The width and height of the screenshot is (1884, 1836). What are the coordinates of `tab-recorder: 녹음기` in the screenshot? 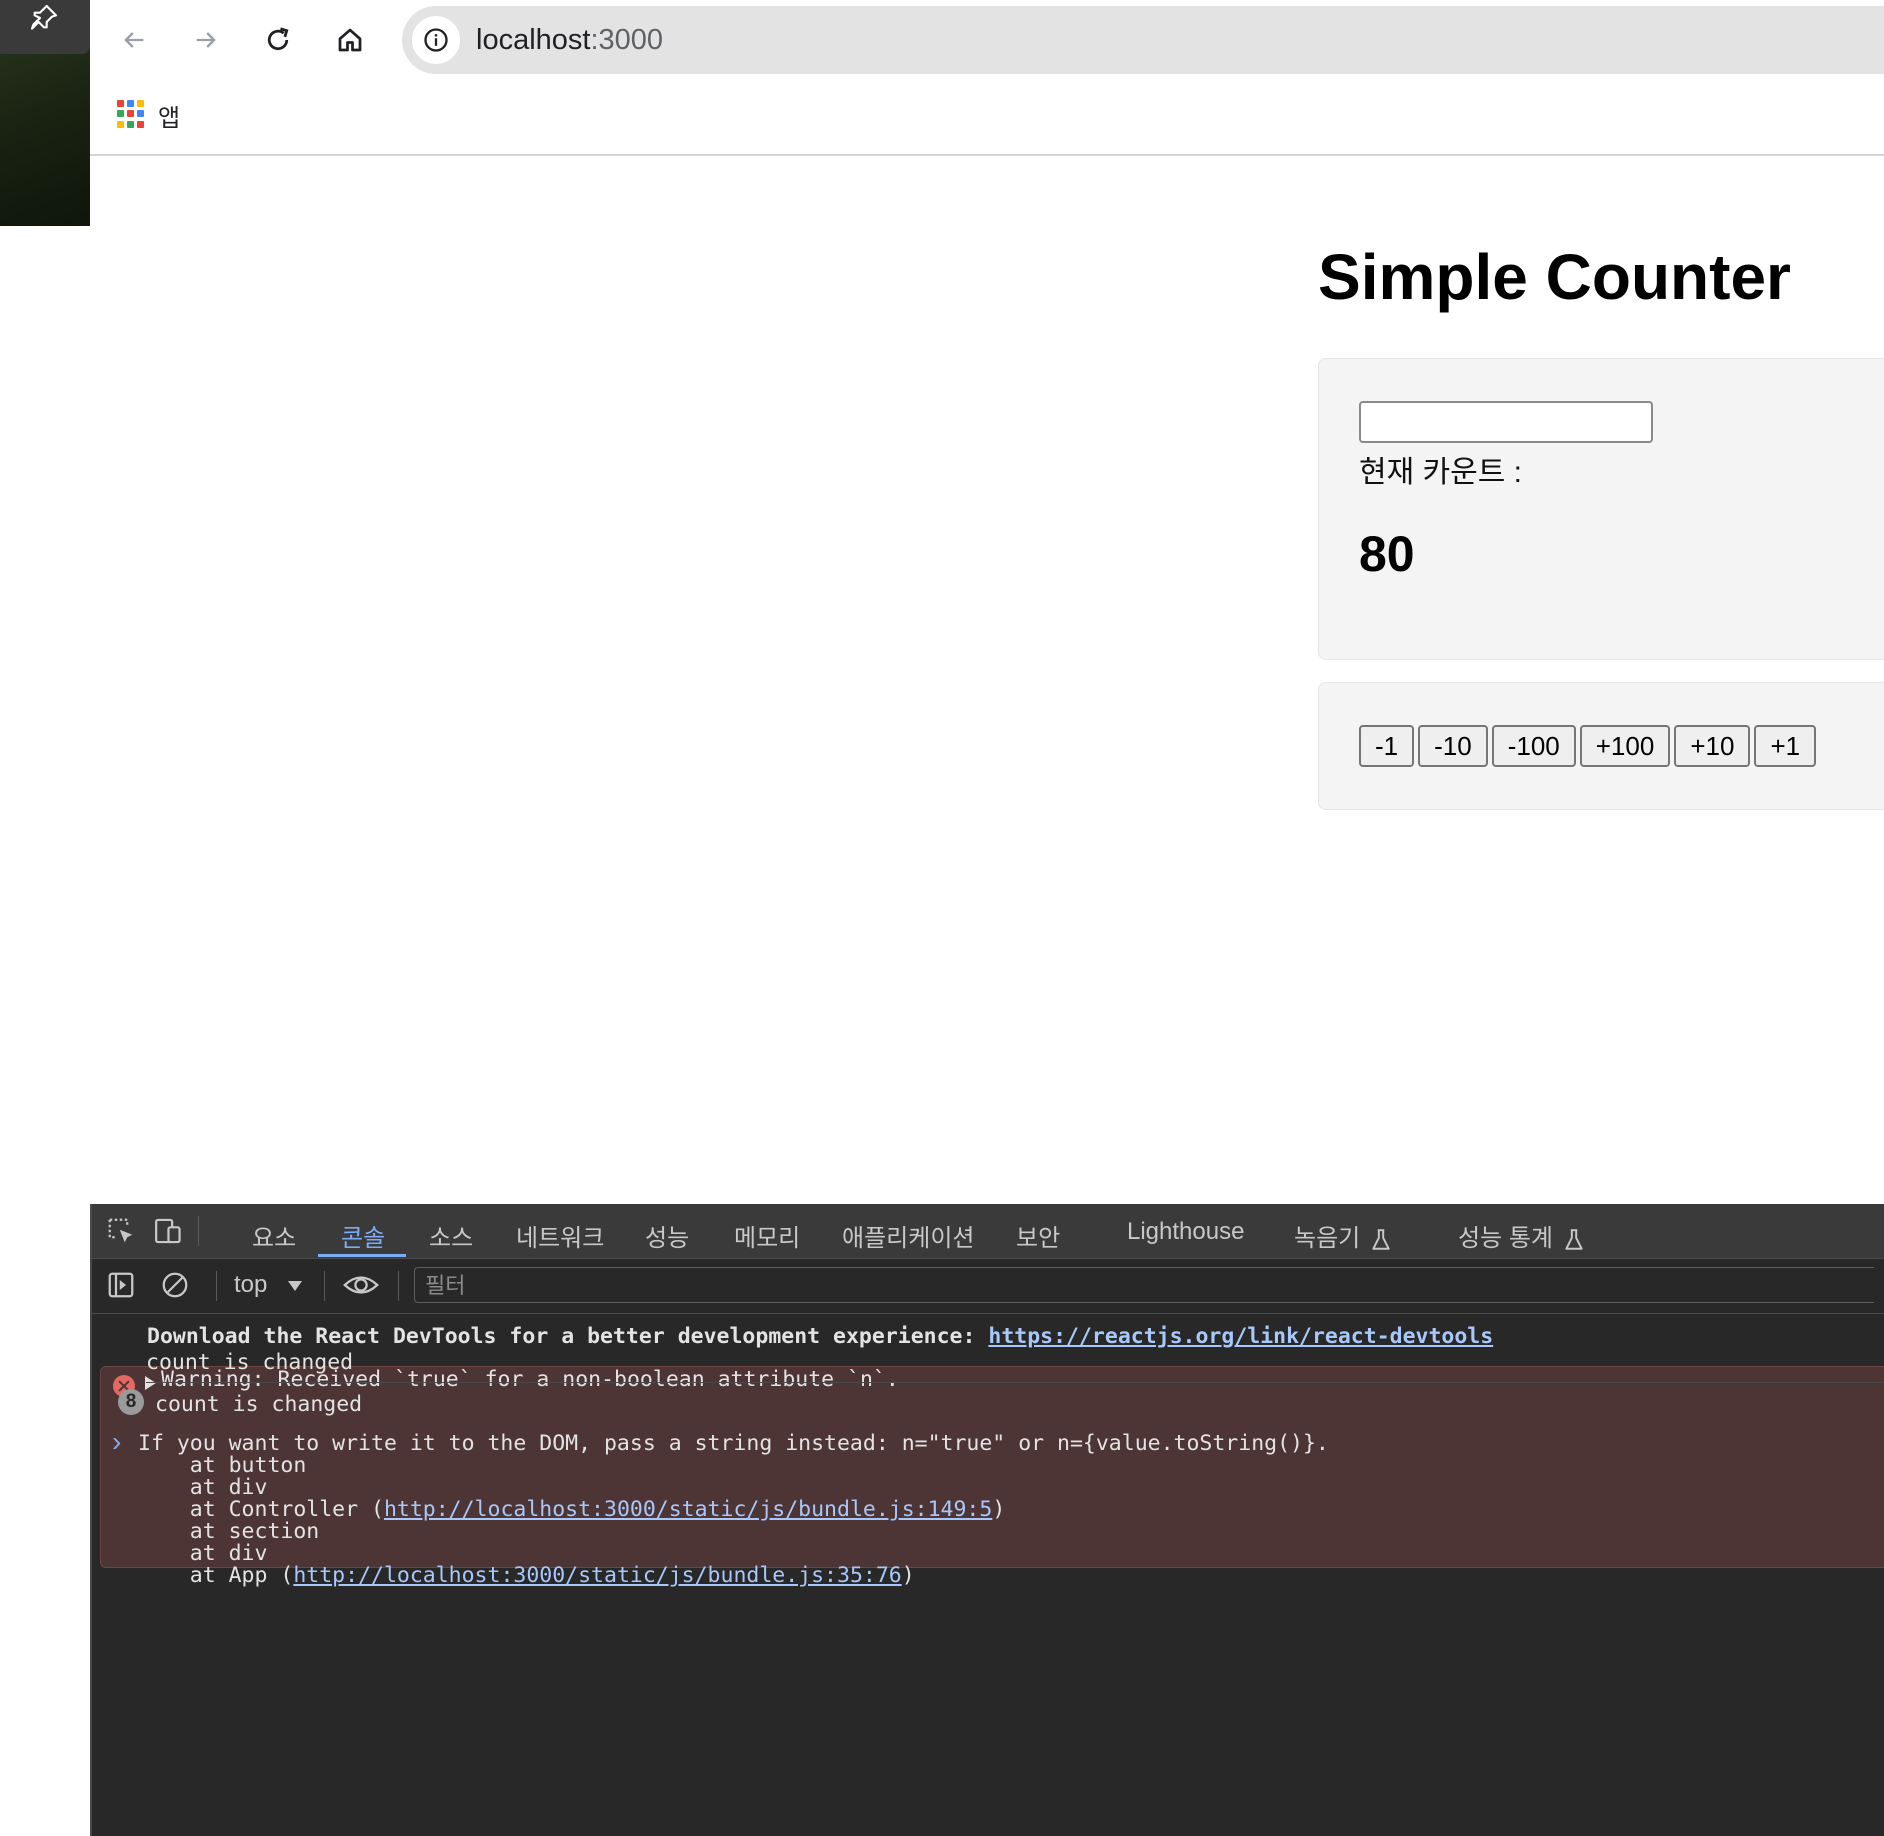 It's located at (1343, 1235).